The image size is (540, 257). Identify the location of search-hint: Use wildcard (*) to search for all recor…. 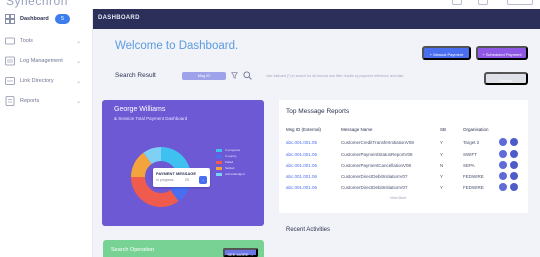
(335, 76).